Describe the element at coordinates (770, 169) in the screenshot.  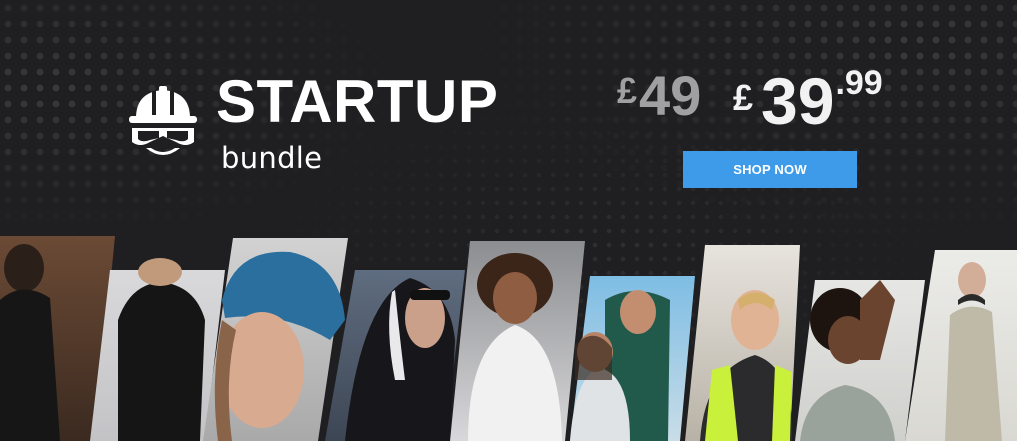
I see `shop-now-button: SHOP NOW` at that location.